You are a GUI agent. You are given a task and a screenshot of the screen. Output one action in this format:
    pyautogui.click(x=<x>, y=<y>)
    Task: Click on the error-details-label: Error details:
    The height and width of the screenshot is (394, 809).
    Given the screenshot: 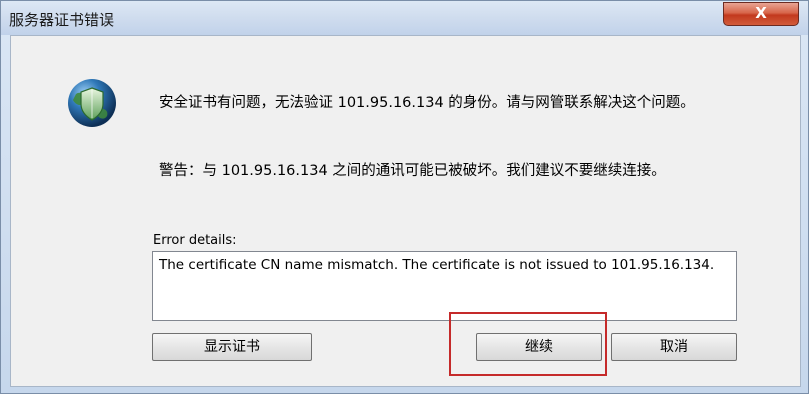 What is the action you would take?
    pyautogui.click(x=195, y=240)
    